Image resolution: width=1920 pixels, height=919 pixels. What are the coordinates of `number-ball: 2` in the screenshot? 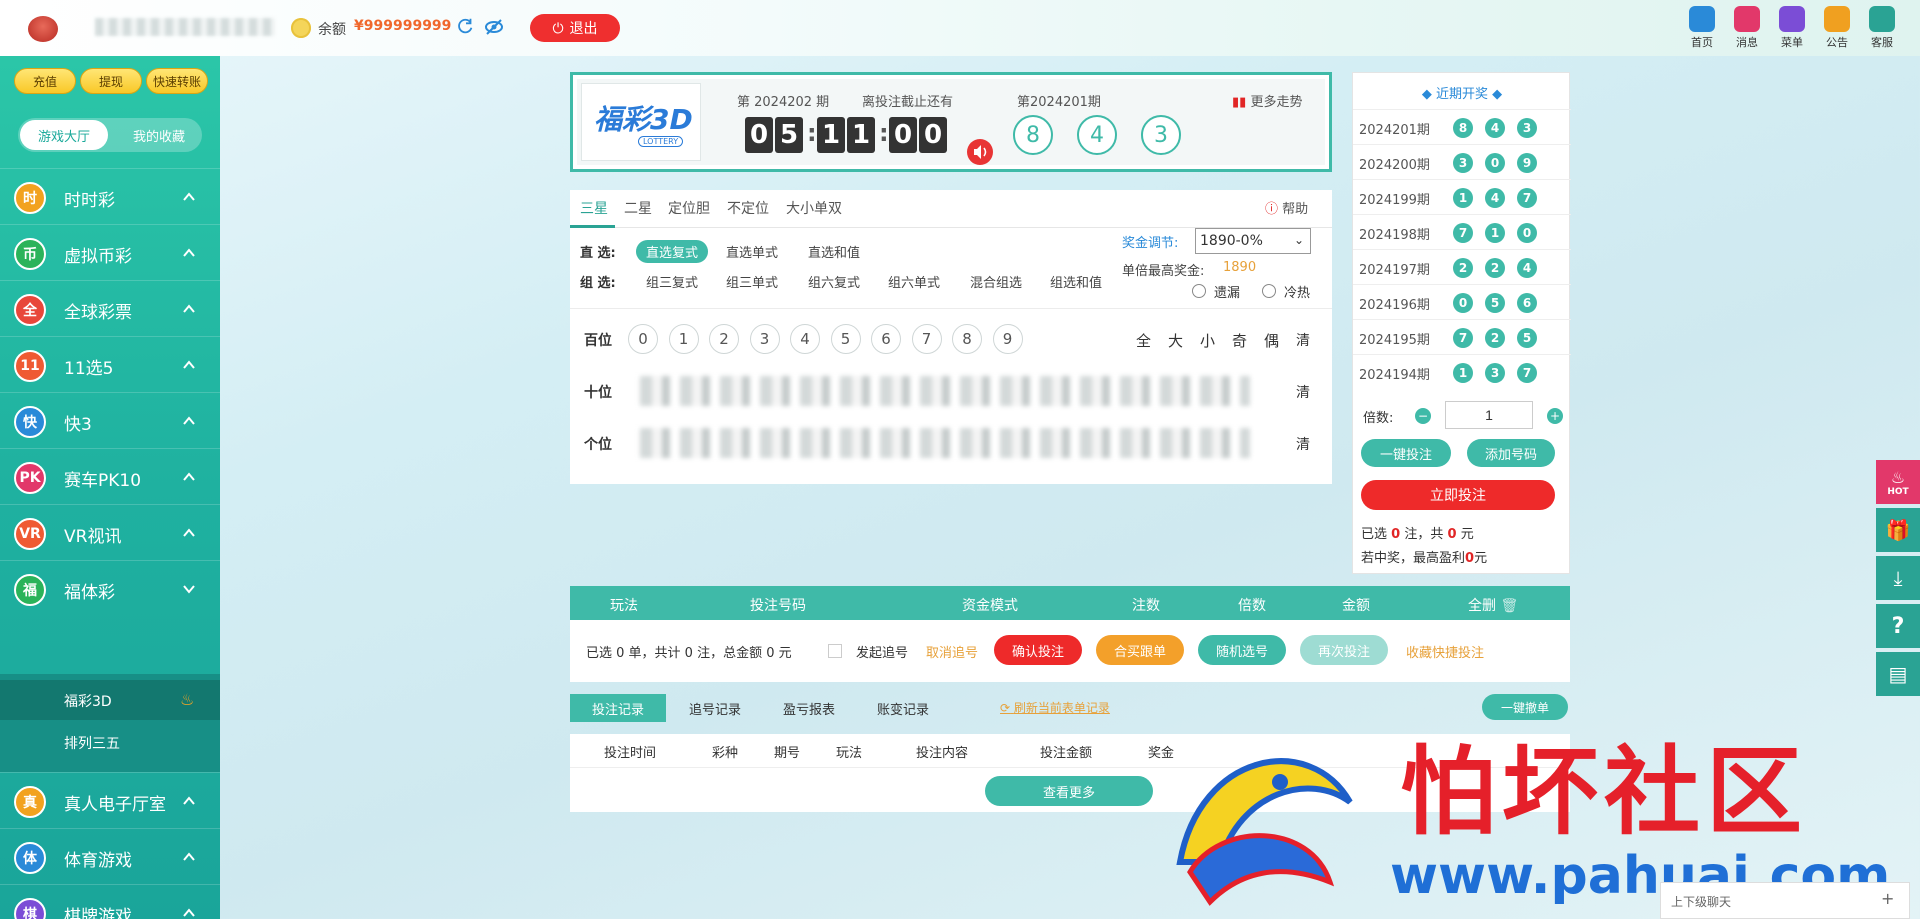 It's located at (724, 339).